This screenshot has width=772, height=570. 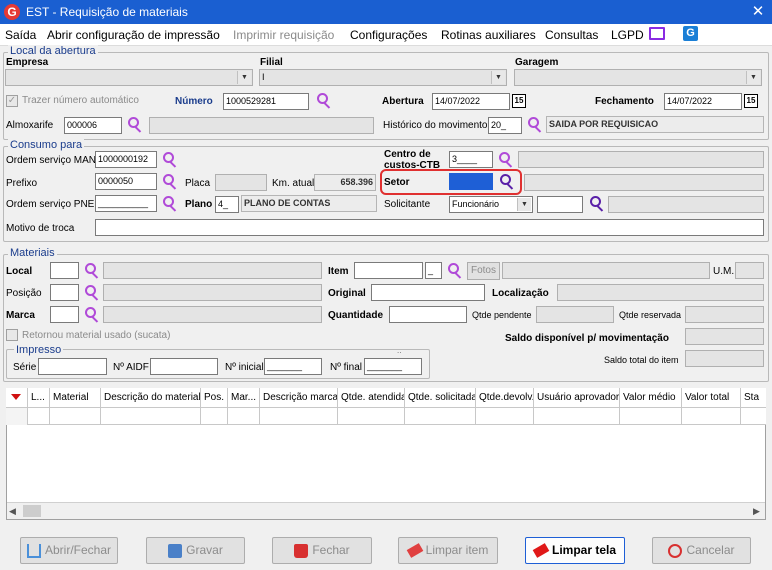 I want to click on menu-configuracoes: Configurações, so click(x=388, y=35).